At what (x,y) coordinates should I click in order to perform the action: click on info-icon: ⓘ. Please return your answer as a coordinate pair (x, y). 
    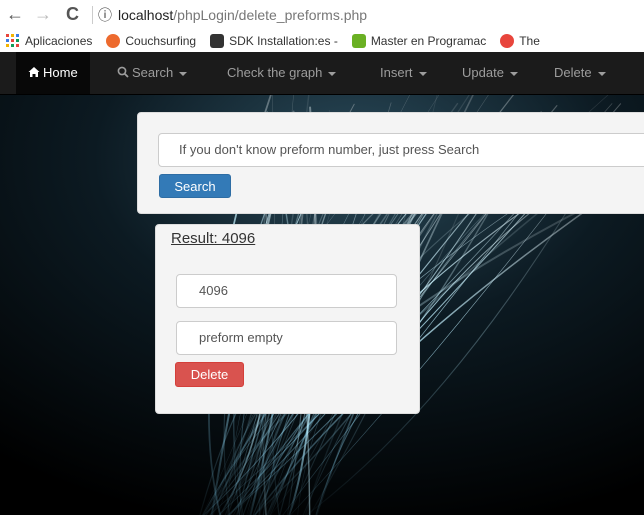
    Looking at the image, I should click on (105, 15).